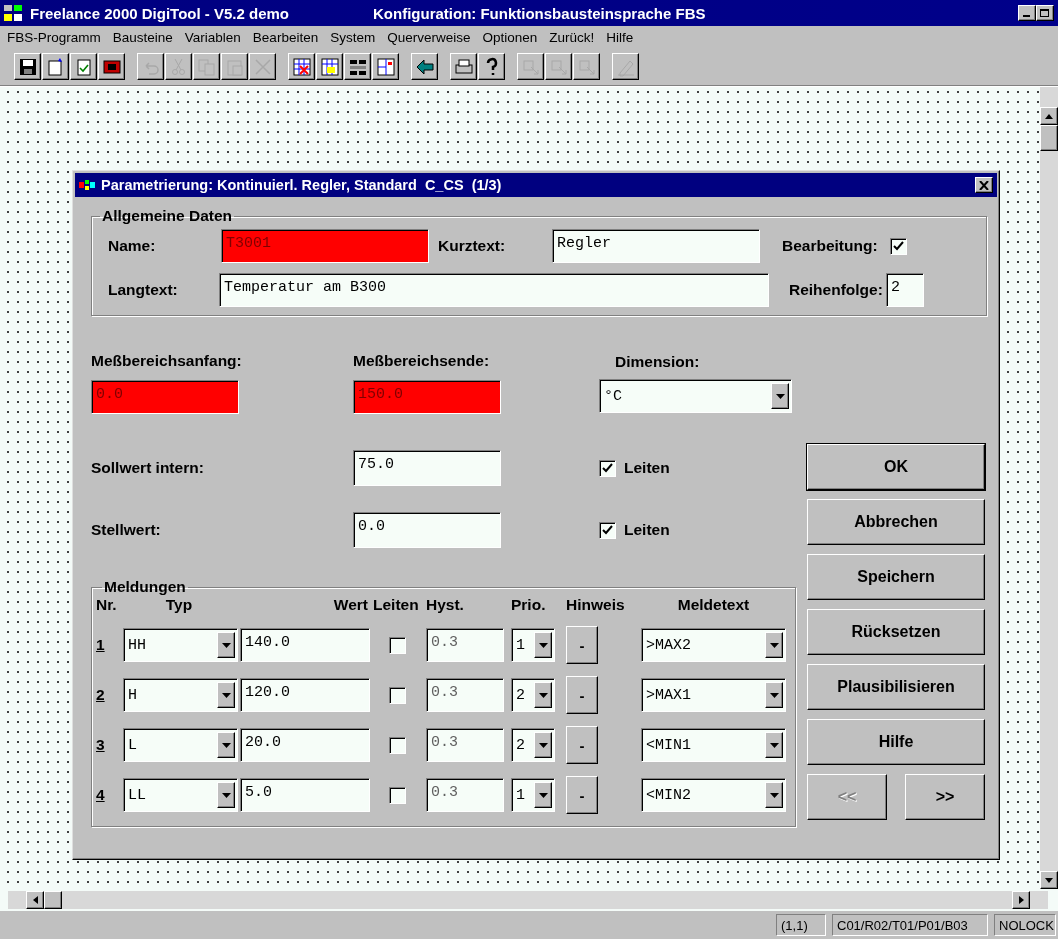 Image resolution: width=1058 pixels, height=939 pixels. What do you see at coordinates (713, 695) in the screenshot?
I see `message-select: >MAX1` at bounding box center [713, 695].